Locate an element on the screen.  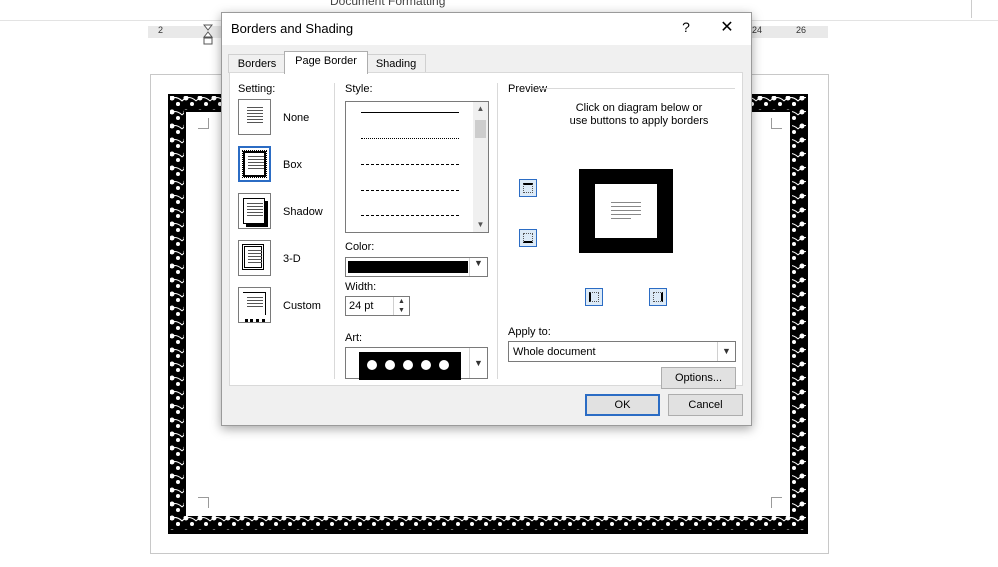
apply-to-value: Whole document is located at coordinates (554, 352).